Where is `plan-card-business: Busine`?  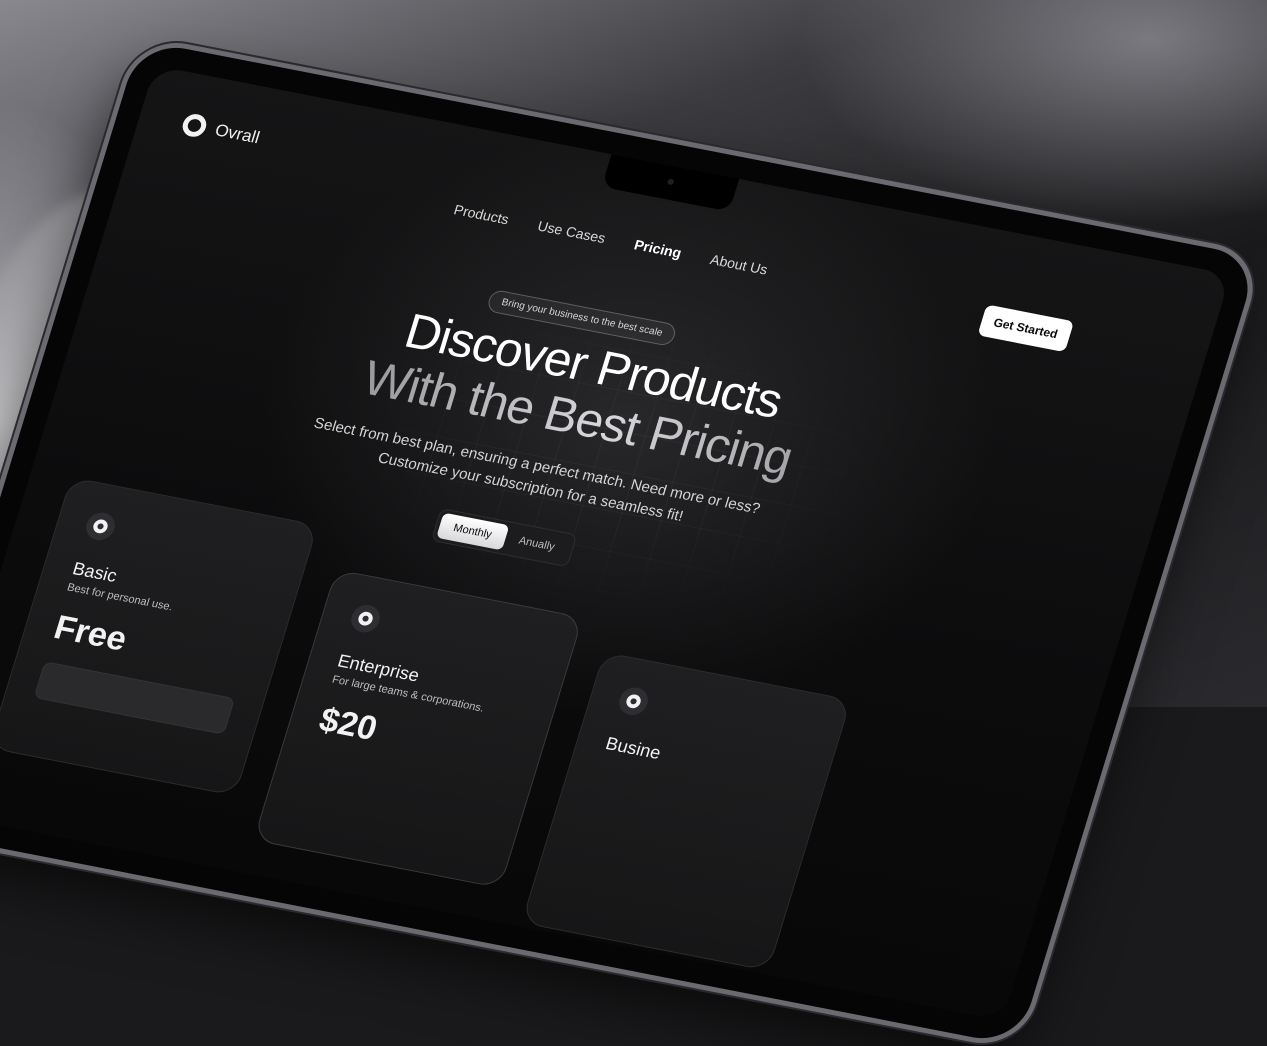 plan-card-business: Busine is located at coordinates (686, 811).